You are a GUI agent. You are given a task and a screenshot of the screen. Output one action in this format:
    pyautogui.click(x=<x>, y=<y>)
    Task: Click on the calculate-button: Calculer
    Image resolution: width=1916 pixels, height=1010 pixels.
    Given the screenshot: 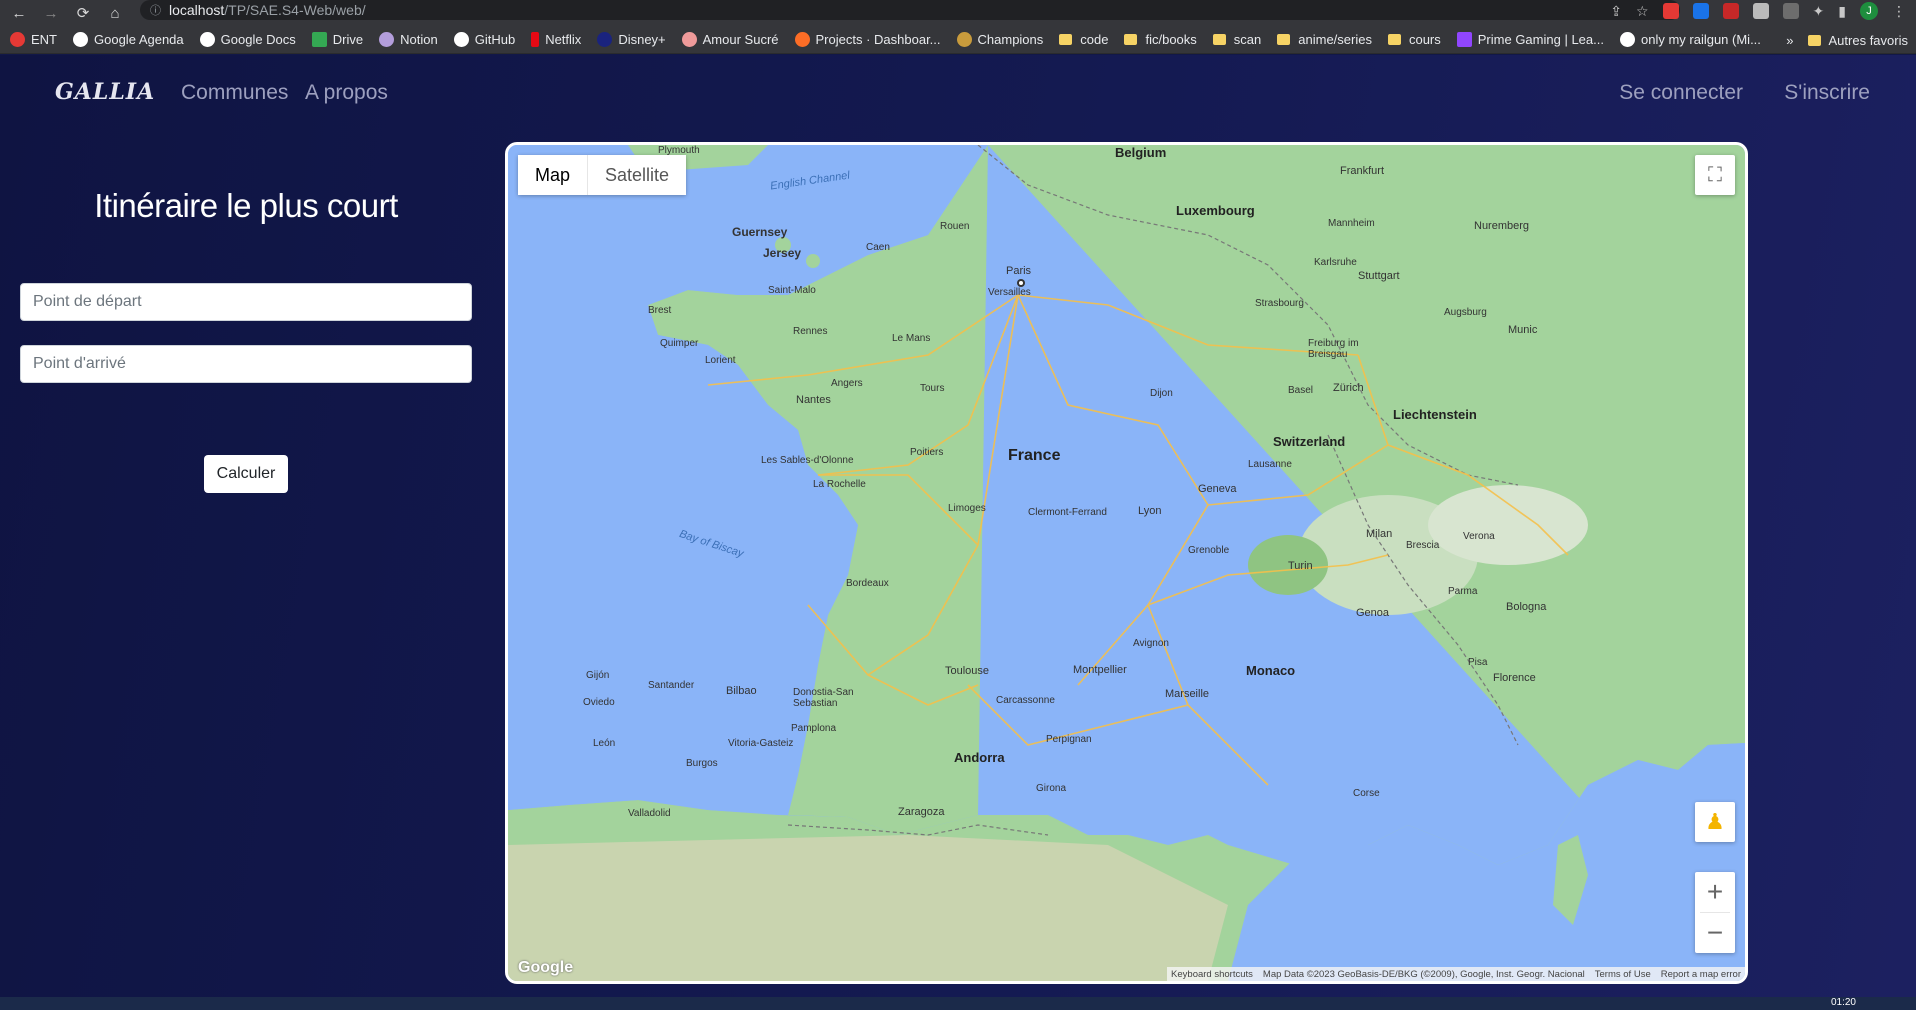 What is the action you would take?
    pyautogui.click(x=246, y=474)
    